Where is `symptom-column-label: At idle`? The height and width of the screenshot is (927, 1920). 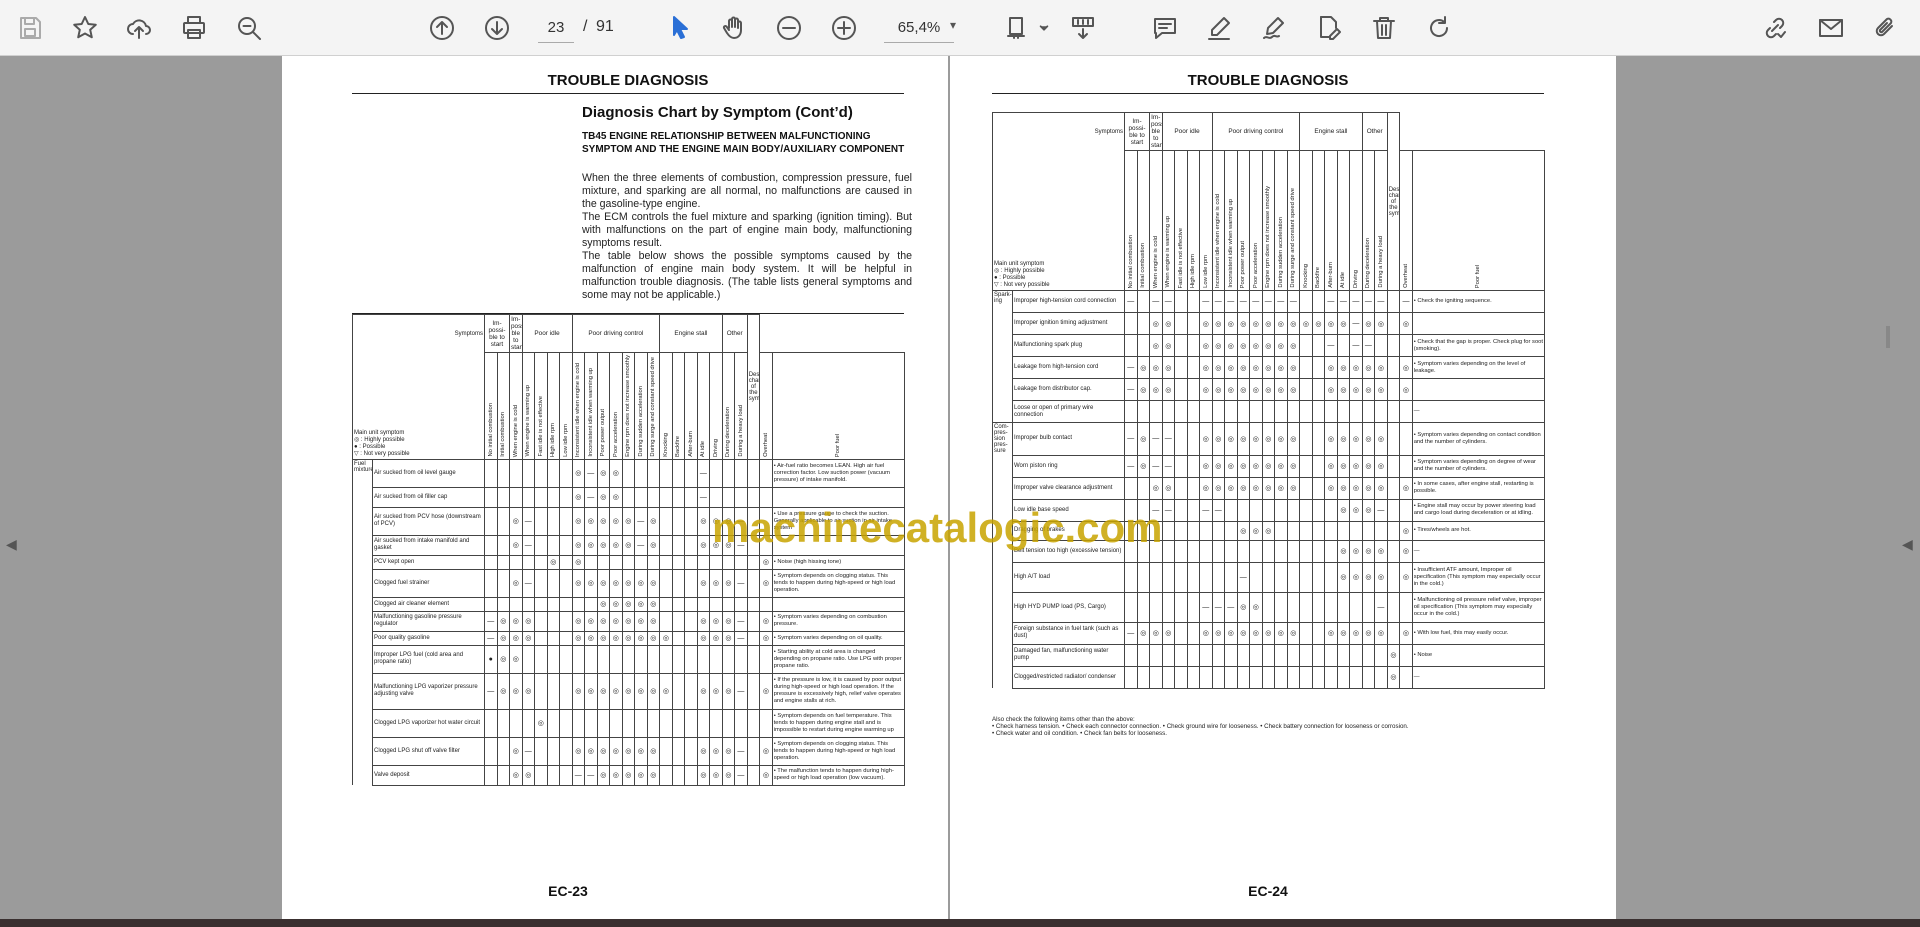
symptom-column-label: At idle is located at coordinates (703, 448).